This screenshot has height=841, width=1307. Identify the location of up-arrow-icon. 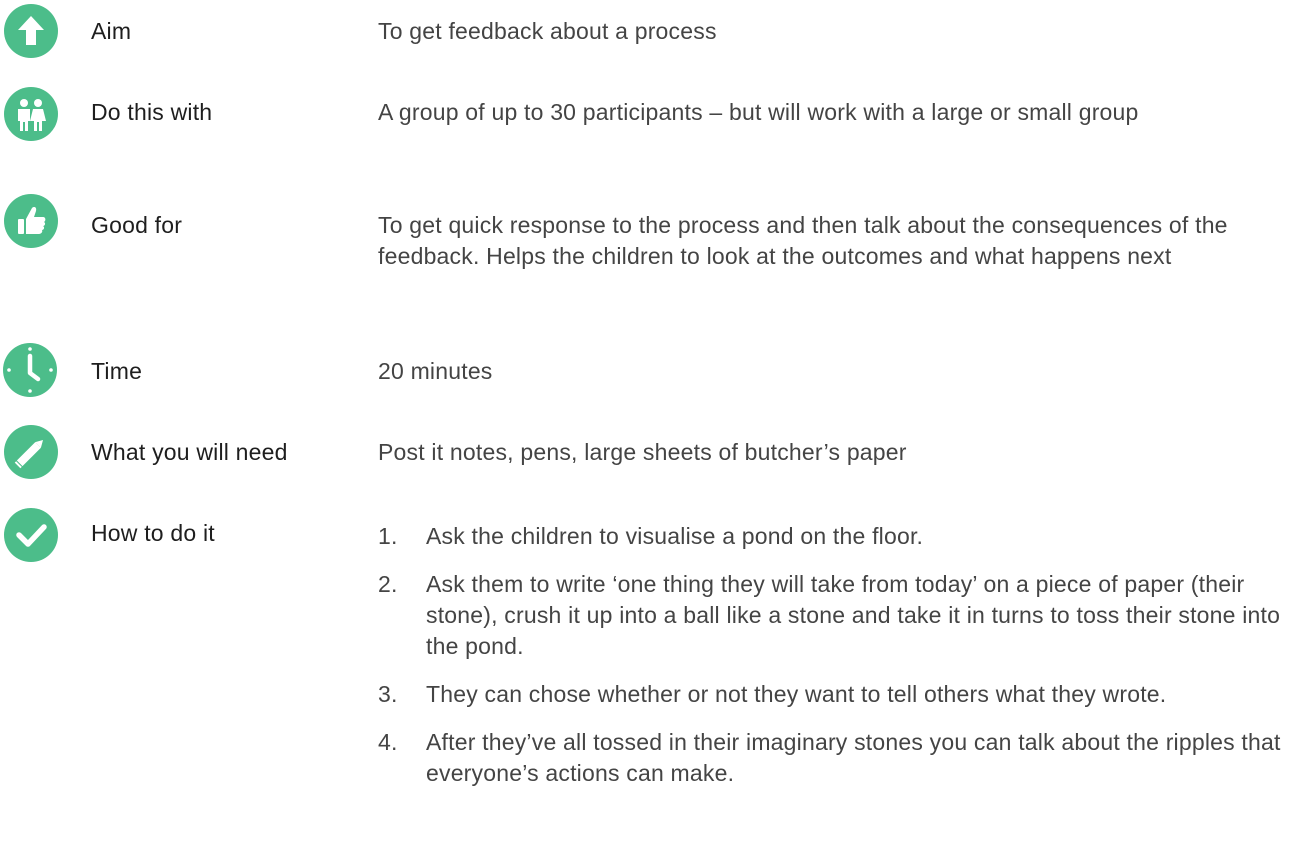
(31, 31).